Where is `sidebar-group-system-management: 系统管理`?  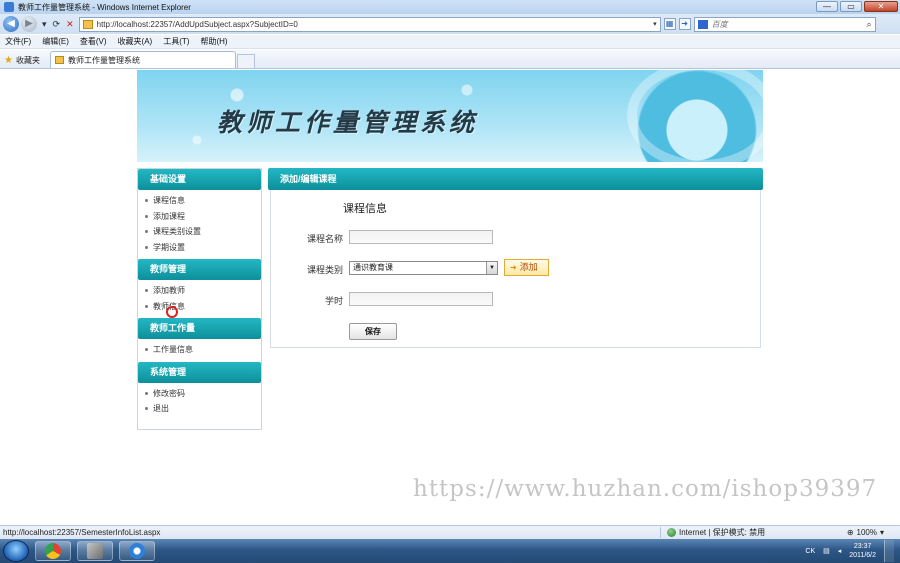
sidebar-group-system-management: 系统管理 is located at coordinates (199, 372).